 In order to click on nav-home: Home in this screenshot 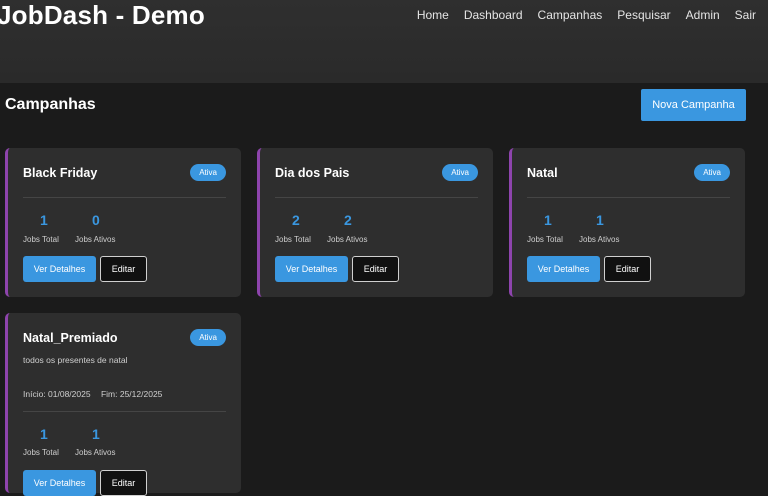, I will do `click(433, 15)`.